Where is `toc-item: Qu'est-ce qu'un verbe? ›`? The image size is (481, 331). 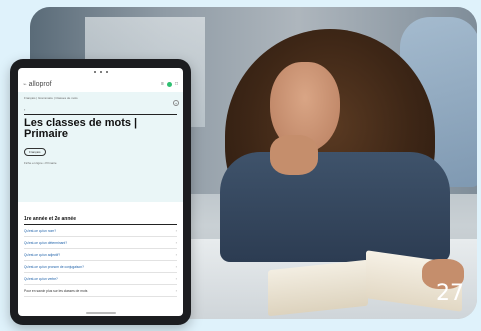 toc-item: Qu'est-ce qu'un verbe? › is located at coordinates (100, 279).